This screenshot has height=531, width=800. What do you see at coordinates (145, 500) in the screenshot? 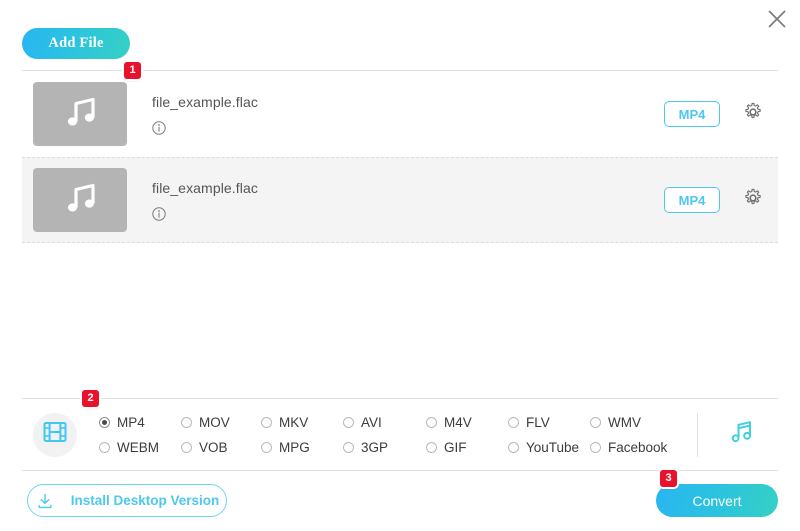
I see `install-label: Install Desktop Version` at bounding box center [145, 500].